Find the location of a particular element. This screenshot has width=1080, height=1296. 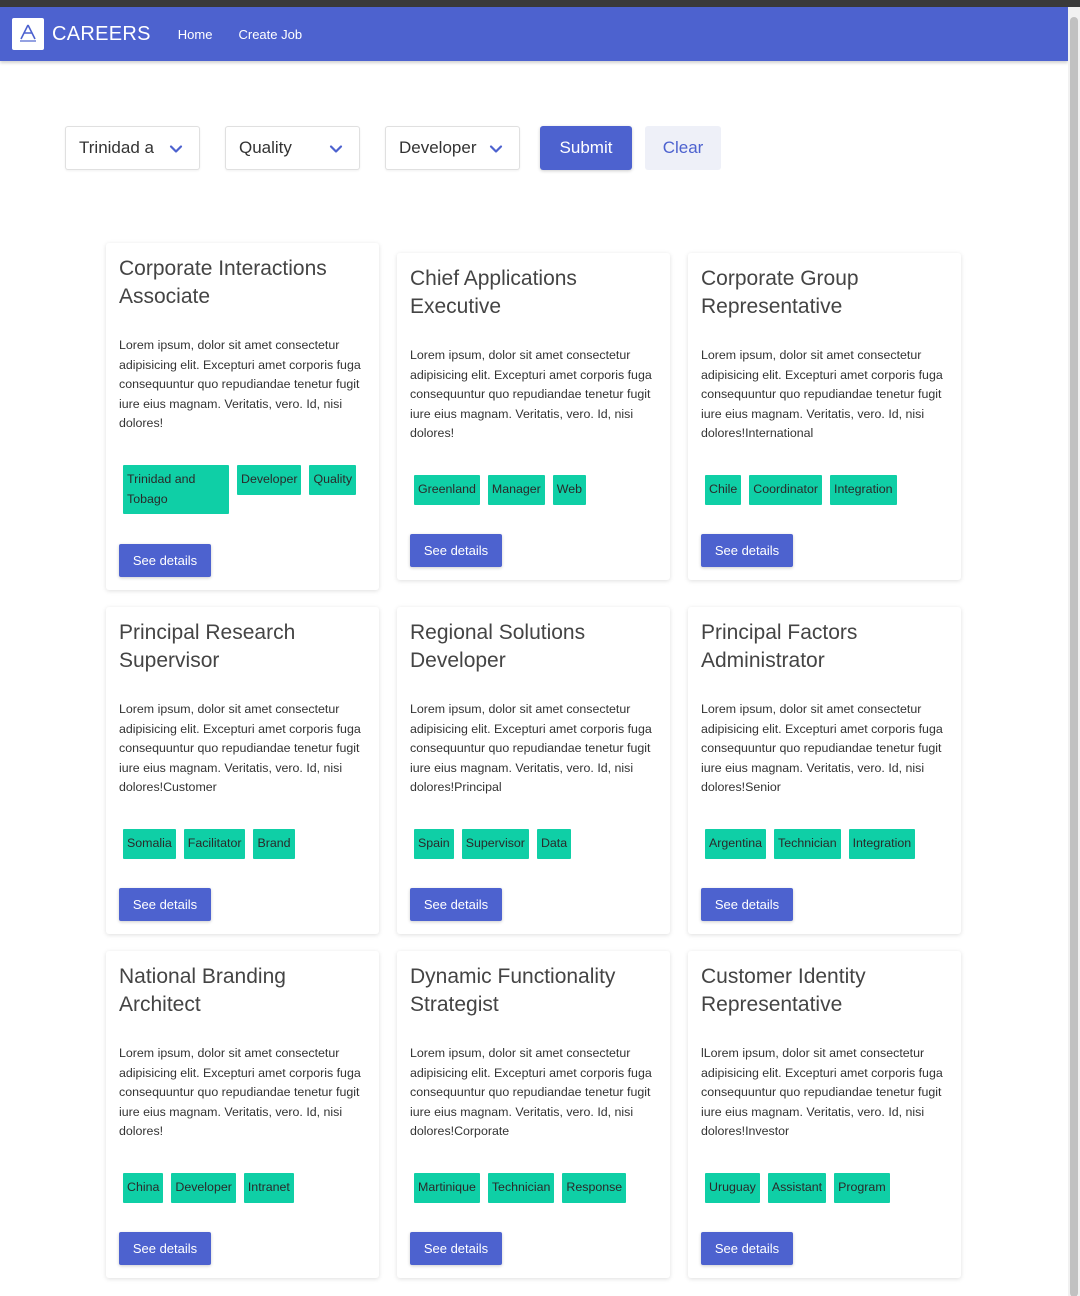

job-title: Regional Solutions Developer is located at coordinates (498, 646).